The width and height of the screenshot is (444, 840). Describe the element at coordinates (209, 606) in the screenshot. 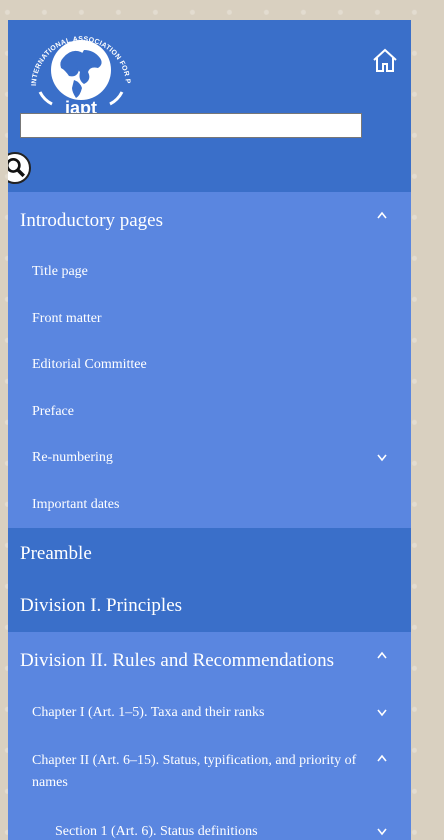

I see `nav-division-i: Division I. Principles` at that location.